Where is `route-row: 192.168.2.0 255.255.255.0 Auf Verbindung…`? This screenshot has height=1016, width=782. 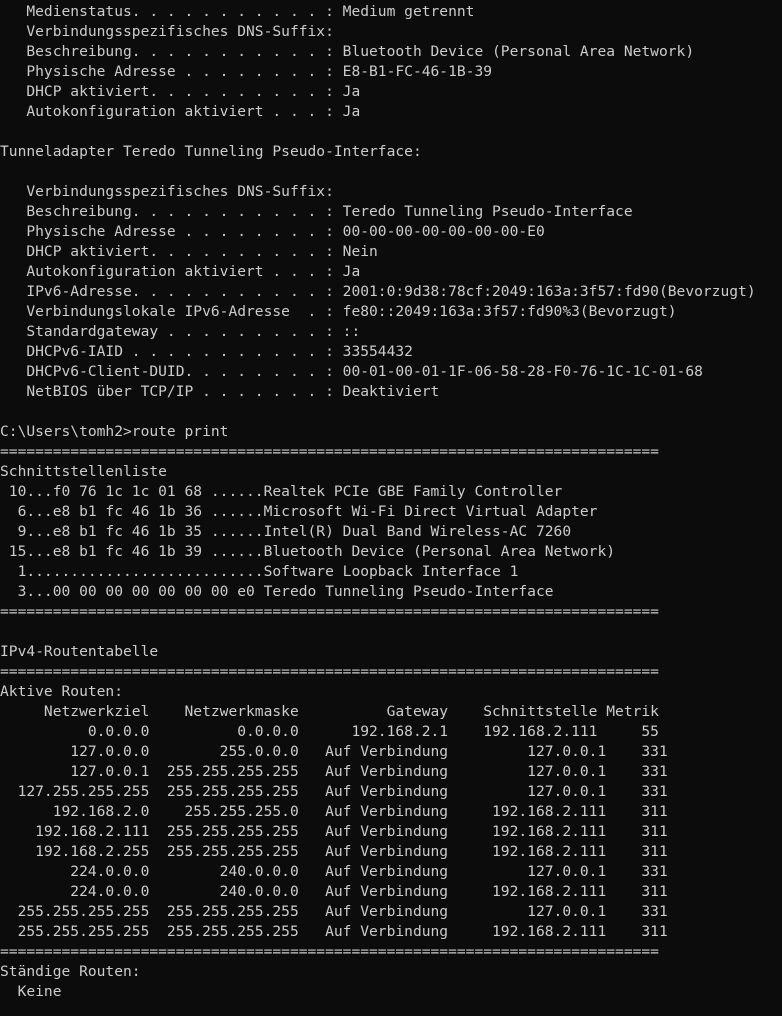
route-row: 192.168.2.0 255.255.255.0 Auf Verbindung… is located at coordinates (334, 811).